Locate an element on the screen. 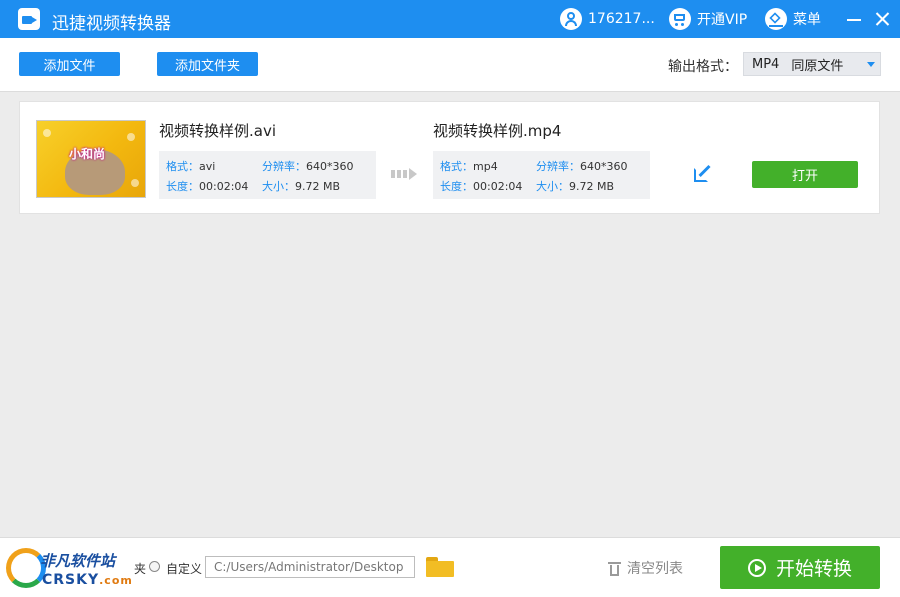 Image resolution: width=900 pixels, height=597 pixels. add-file-button: 添加文件 is located at coordinates (69, 64).